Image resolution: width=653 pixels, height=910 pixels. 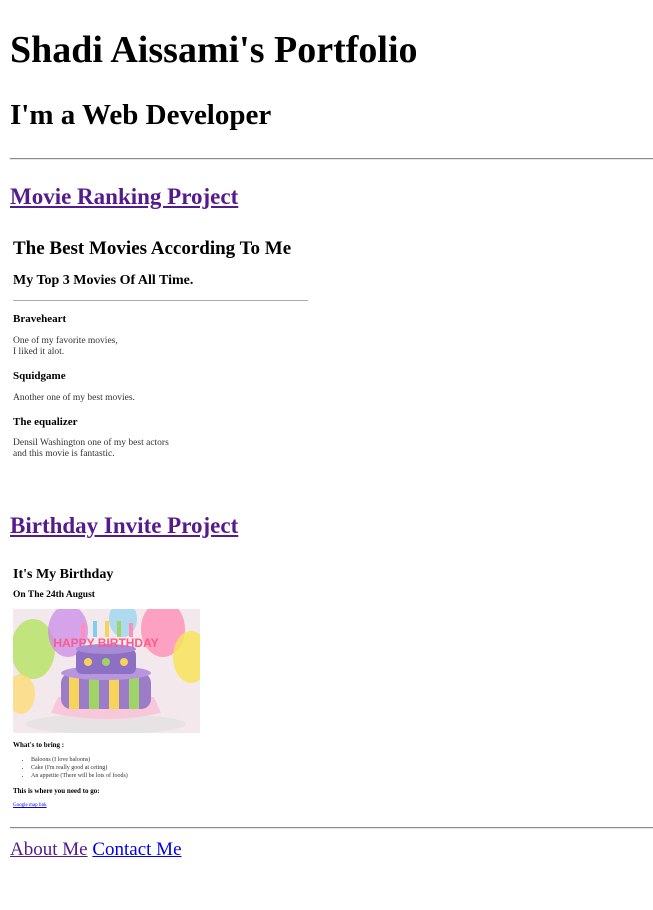 I want to click on movie-description-line: and this movie is fantastic., so click(x=64, y=454).